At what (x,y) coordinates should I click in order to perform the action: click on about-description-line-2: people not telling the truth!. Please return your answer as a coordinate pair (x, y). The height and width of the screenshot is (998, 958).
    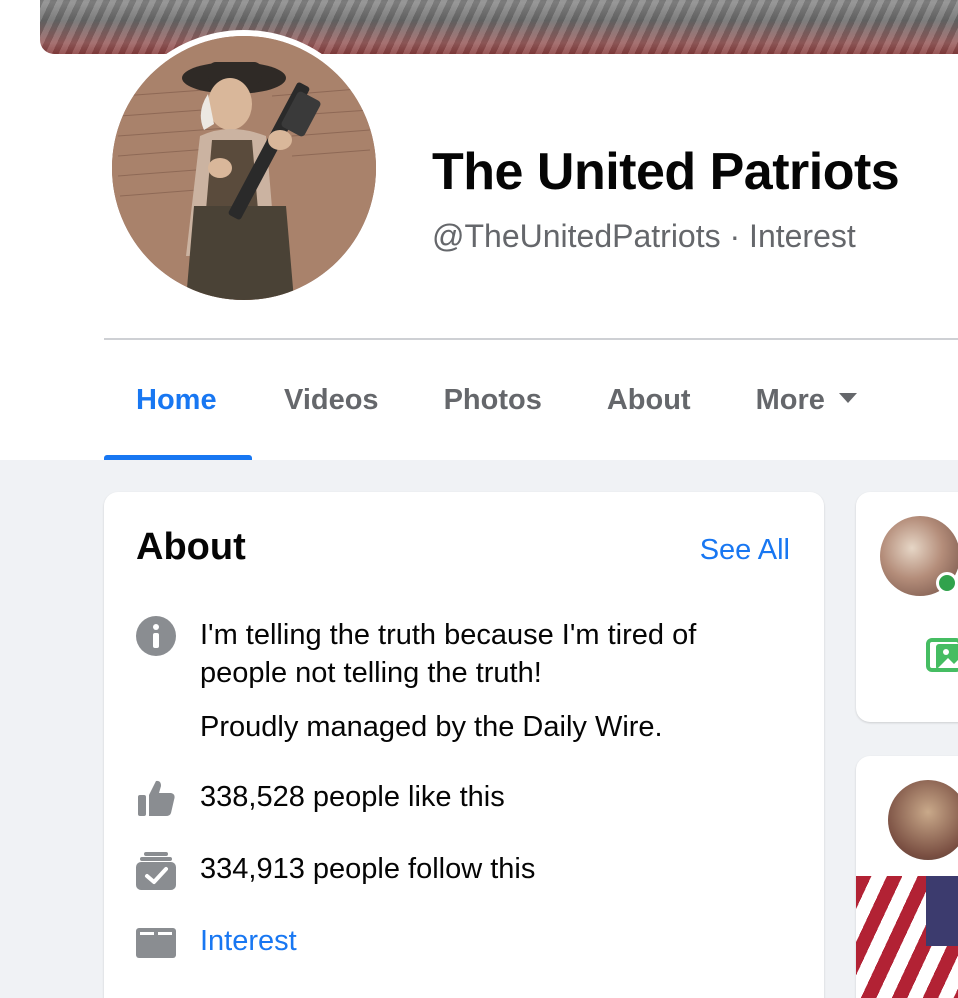
    Looking at the image, I should click on (371, 673).